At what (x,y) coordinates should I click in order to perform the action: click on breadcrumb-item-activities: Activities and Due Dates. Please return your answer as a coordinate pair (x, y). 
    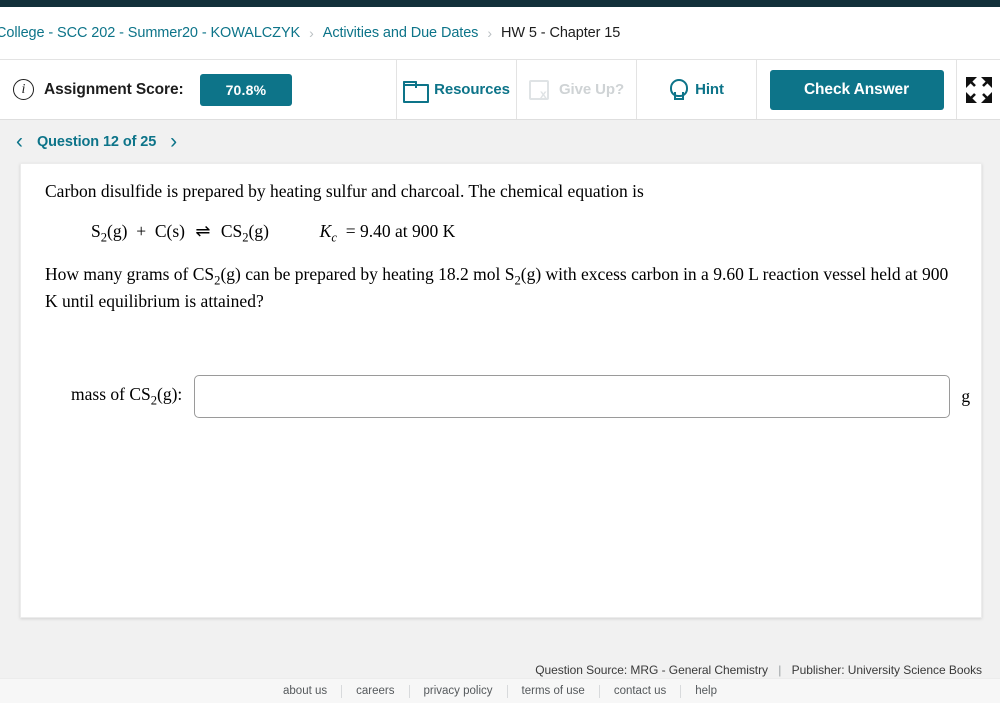
    Looking at the image, I should click on (401, 33).